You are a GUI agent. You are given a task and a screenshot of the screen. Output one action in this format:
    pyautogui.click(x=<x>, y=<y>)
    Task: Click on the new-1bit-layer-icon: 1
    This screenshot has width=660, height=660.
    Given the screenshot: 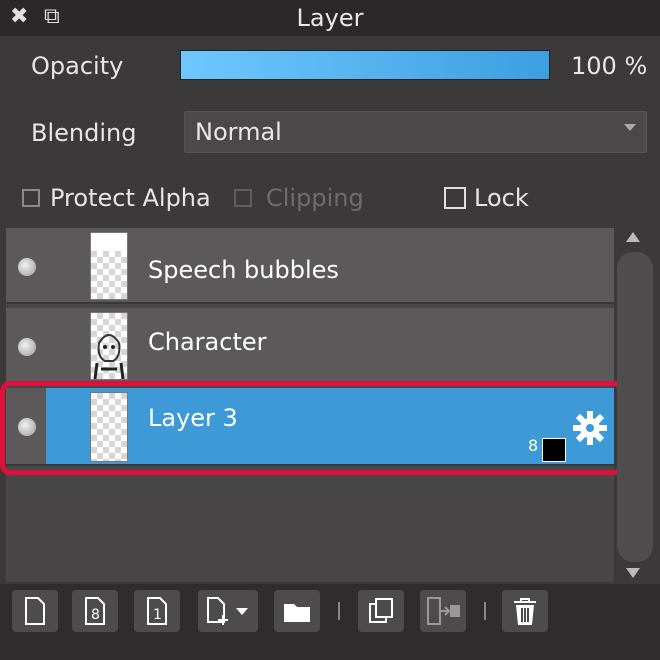 What is the action you would take?
    pyautogui.click(x=157, y=611)
    